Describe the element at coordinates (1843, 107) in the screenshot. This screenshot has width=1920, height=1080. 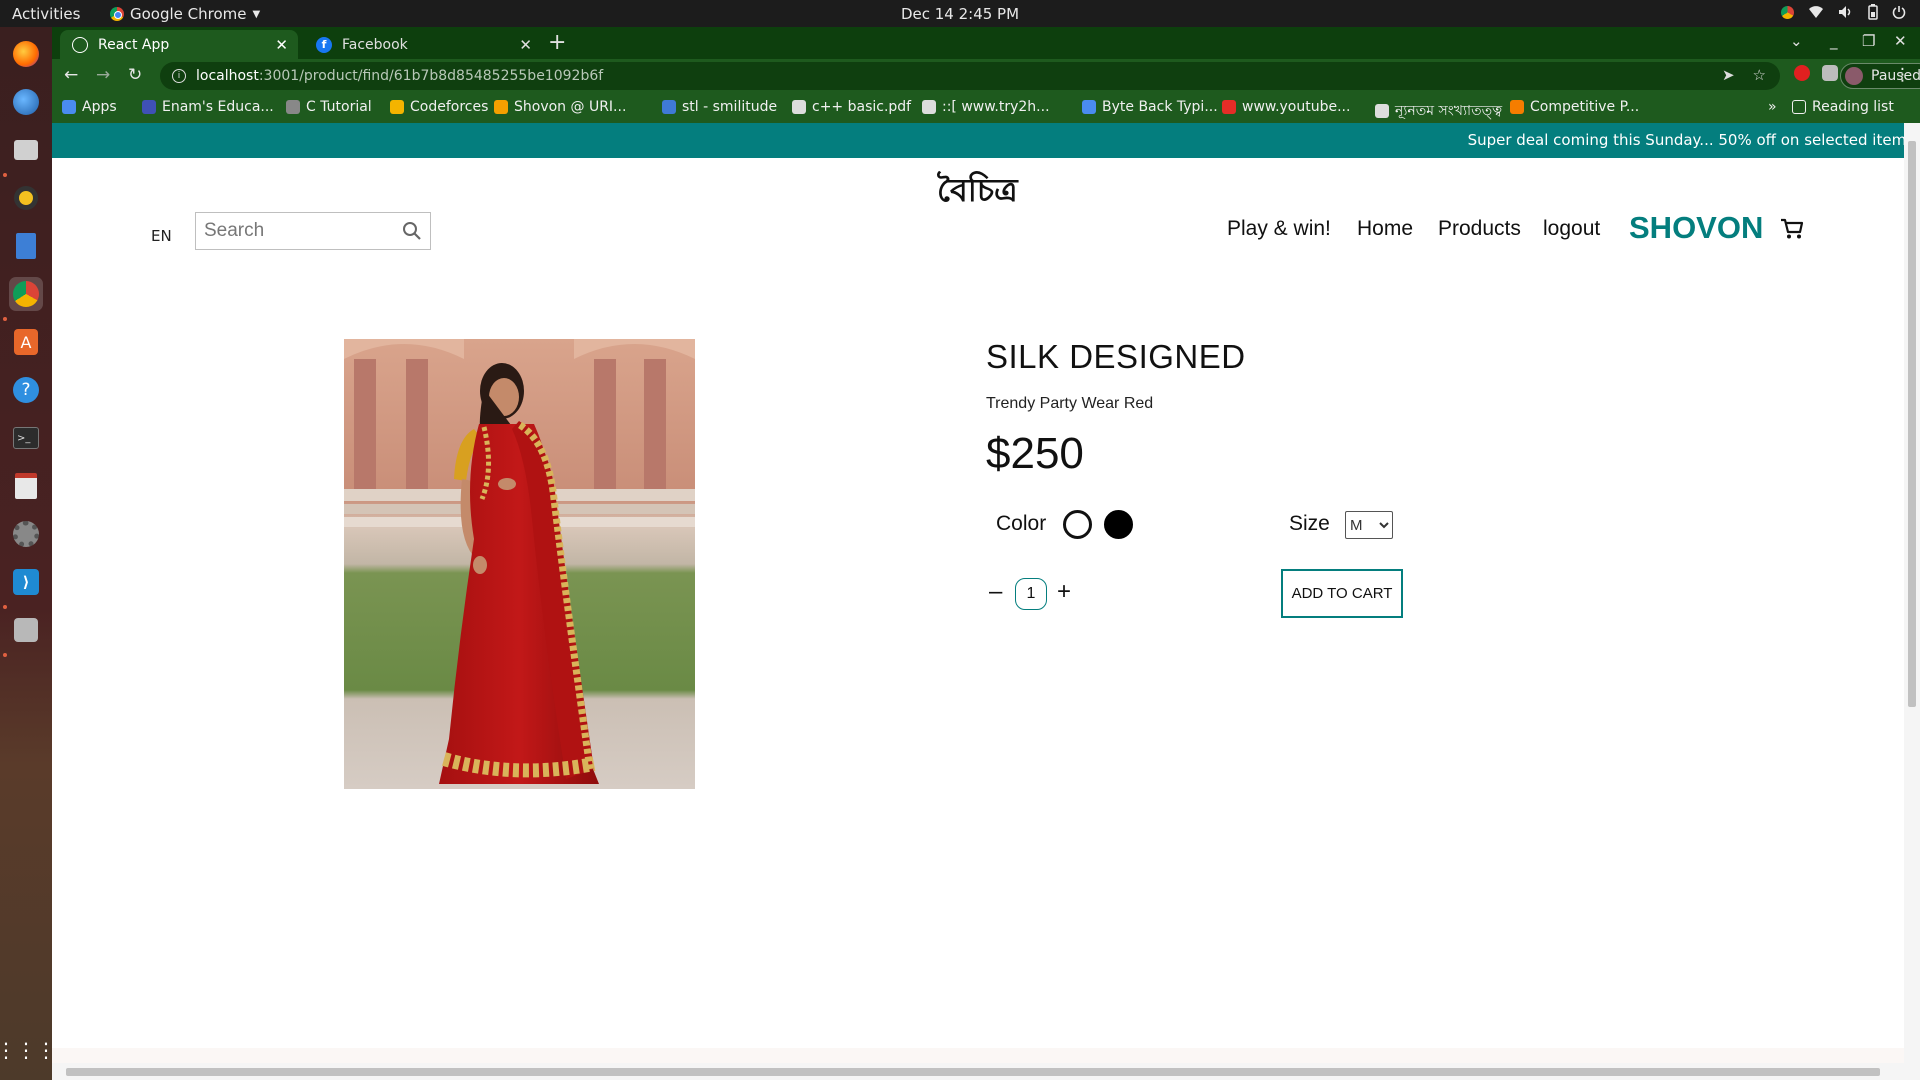
I see `reading-list-button: Reading list` at that location.